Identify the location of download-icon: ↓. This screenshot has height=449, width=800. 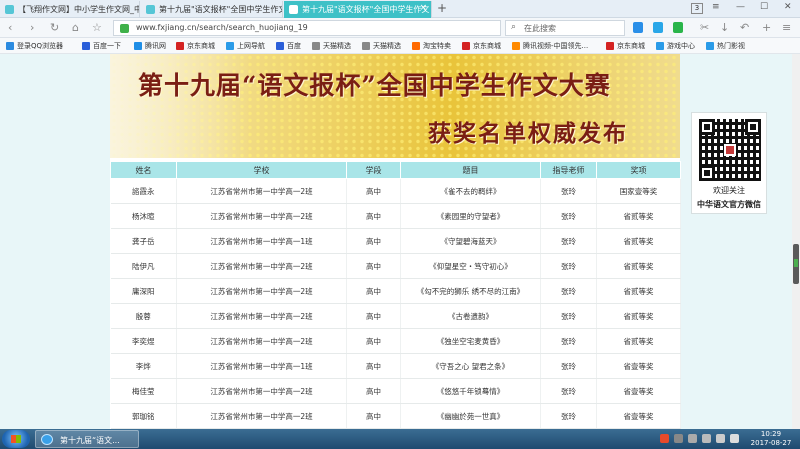
(724, 27).